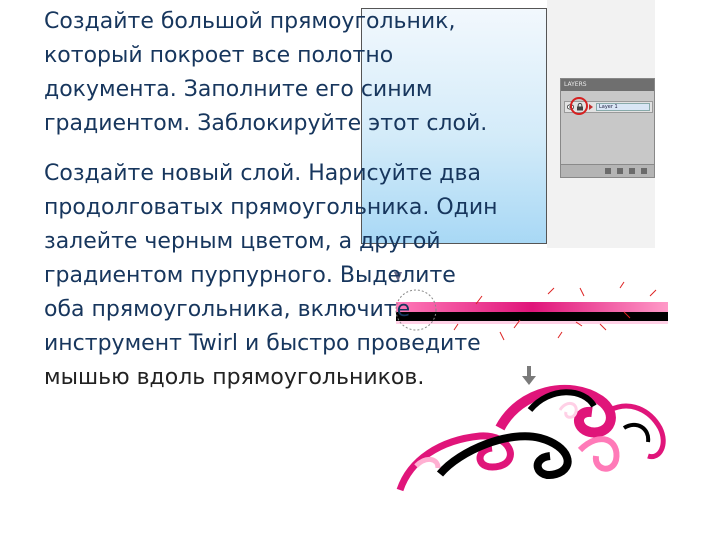  What do you see at coordinates (271, 207) in the screenshot?
I see `text-line: продолговатых прямоугольника. Один` at bounding box center [271, 207].